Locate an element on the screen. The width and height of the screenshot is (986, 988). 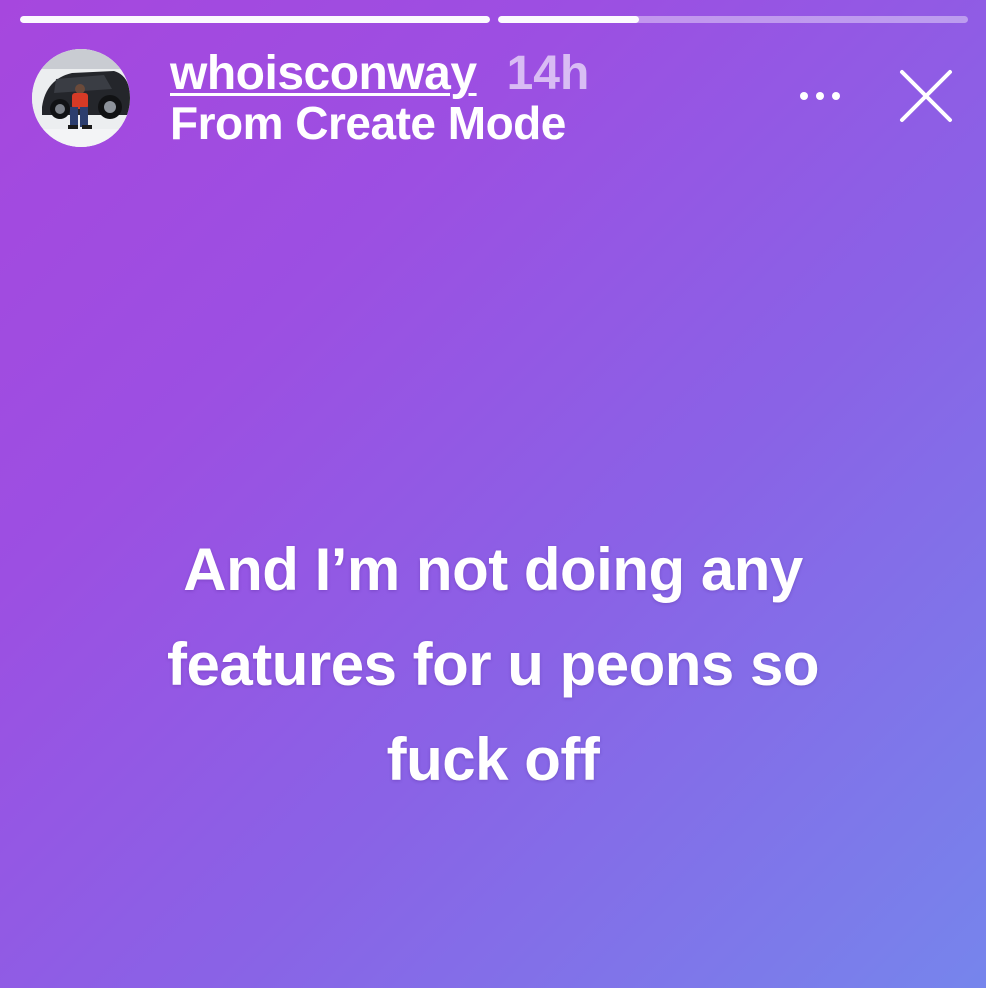
story-text-line: features for u peons so is located at coordinates (493, 664).